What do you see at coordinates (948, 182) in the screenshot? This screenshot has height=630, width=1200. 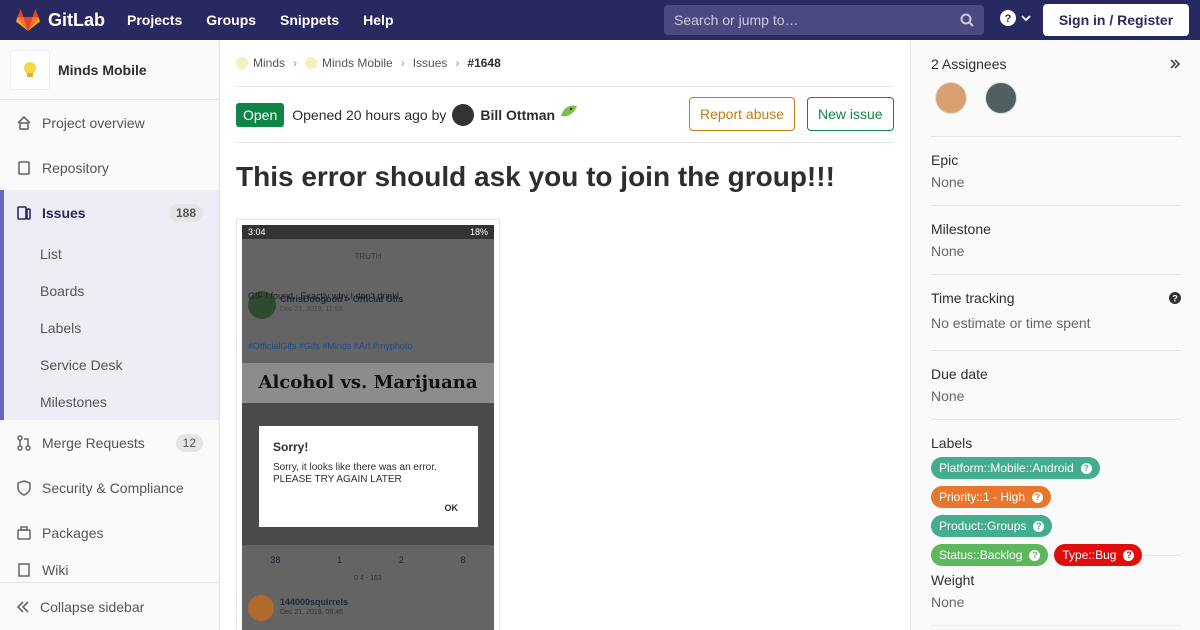 I see `epic-value: None` at bounding box center [948, 182].